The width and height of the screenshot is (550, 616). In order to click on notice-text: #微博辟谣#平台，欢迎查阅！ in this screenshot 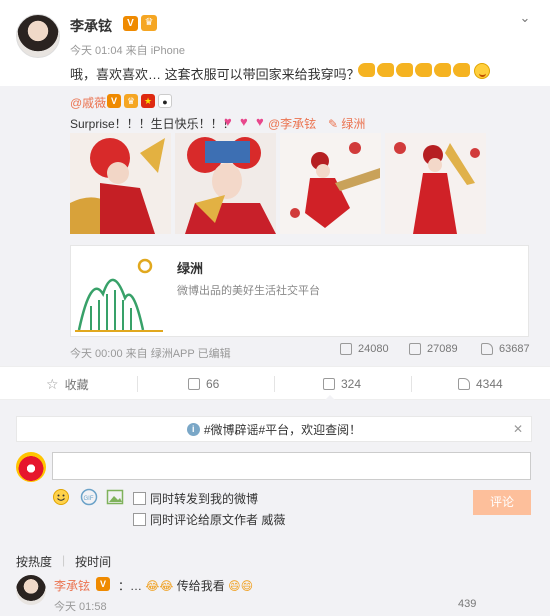, I will do `click(282, 429)`.